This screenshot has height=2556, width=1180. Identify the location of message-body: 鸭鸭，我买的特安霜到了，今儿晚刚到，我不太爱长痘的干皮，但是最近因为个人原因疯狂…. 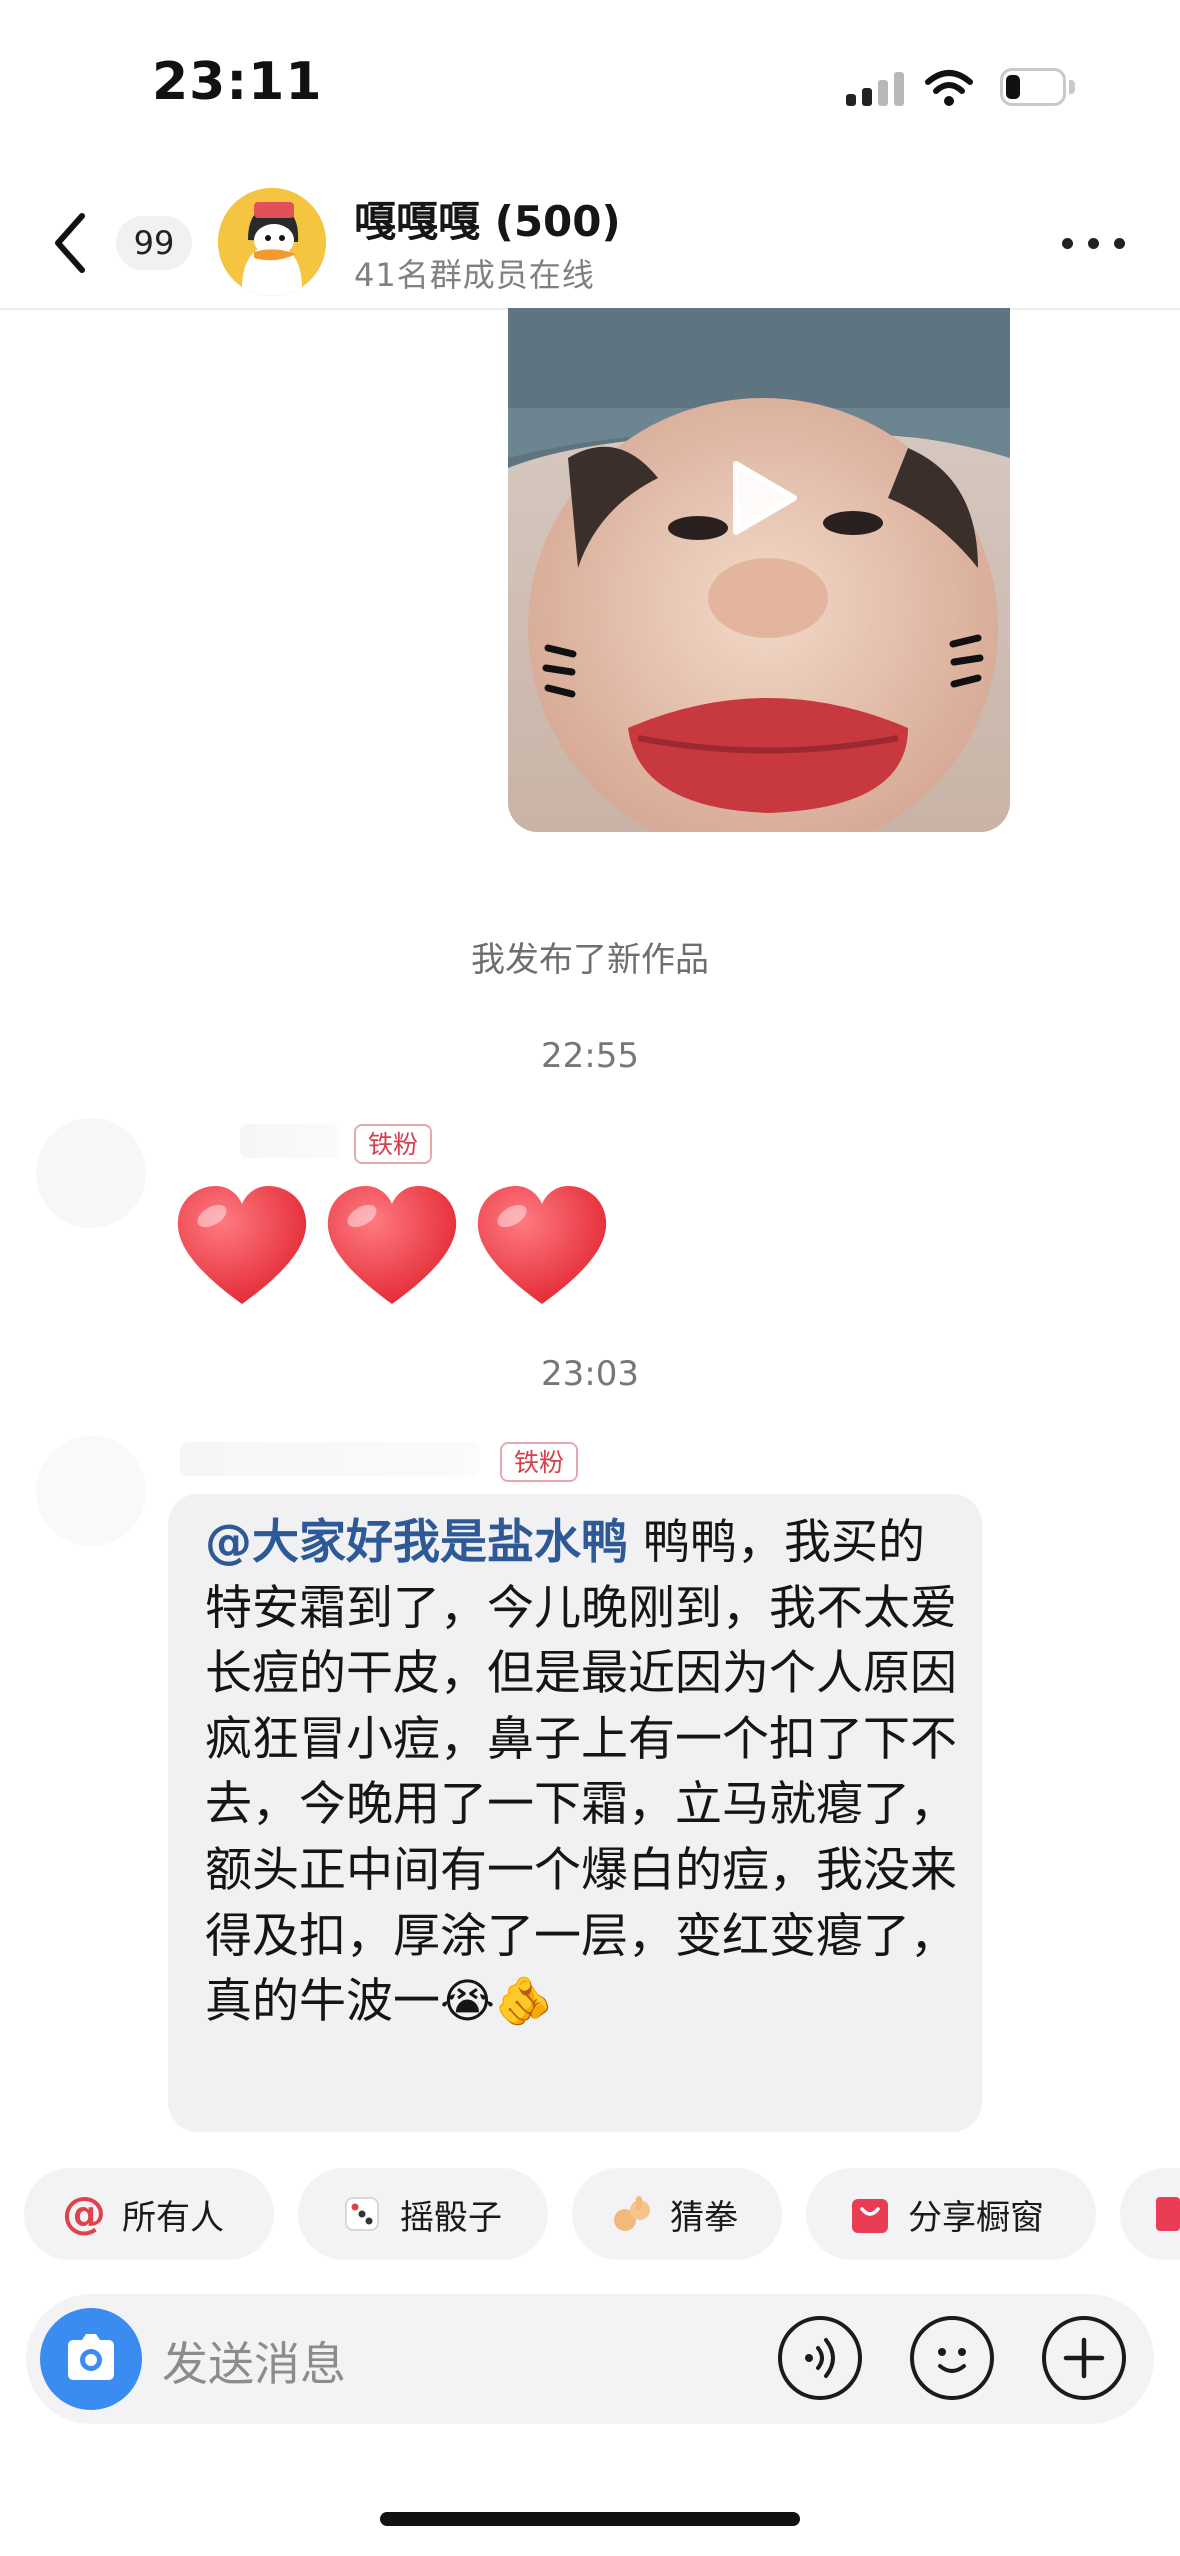
(581, 1772).